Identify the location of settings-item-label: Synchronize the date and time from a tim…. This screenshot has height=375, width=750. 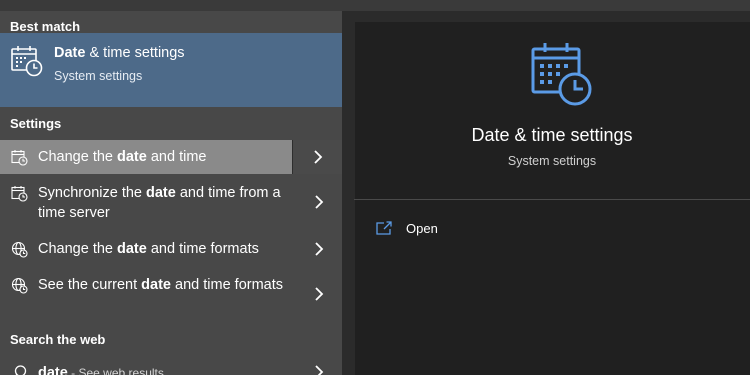
(159, 203).